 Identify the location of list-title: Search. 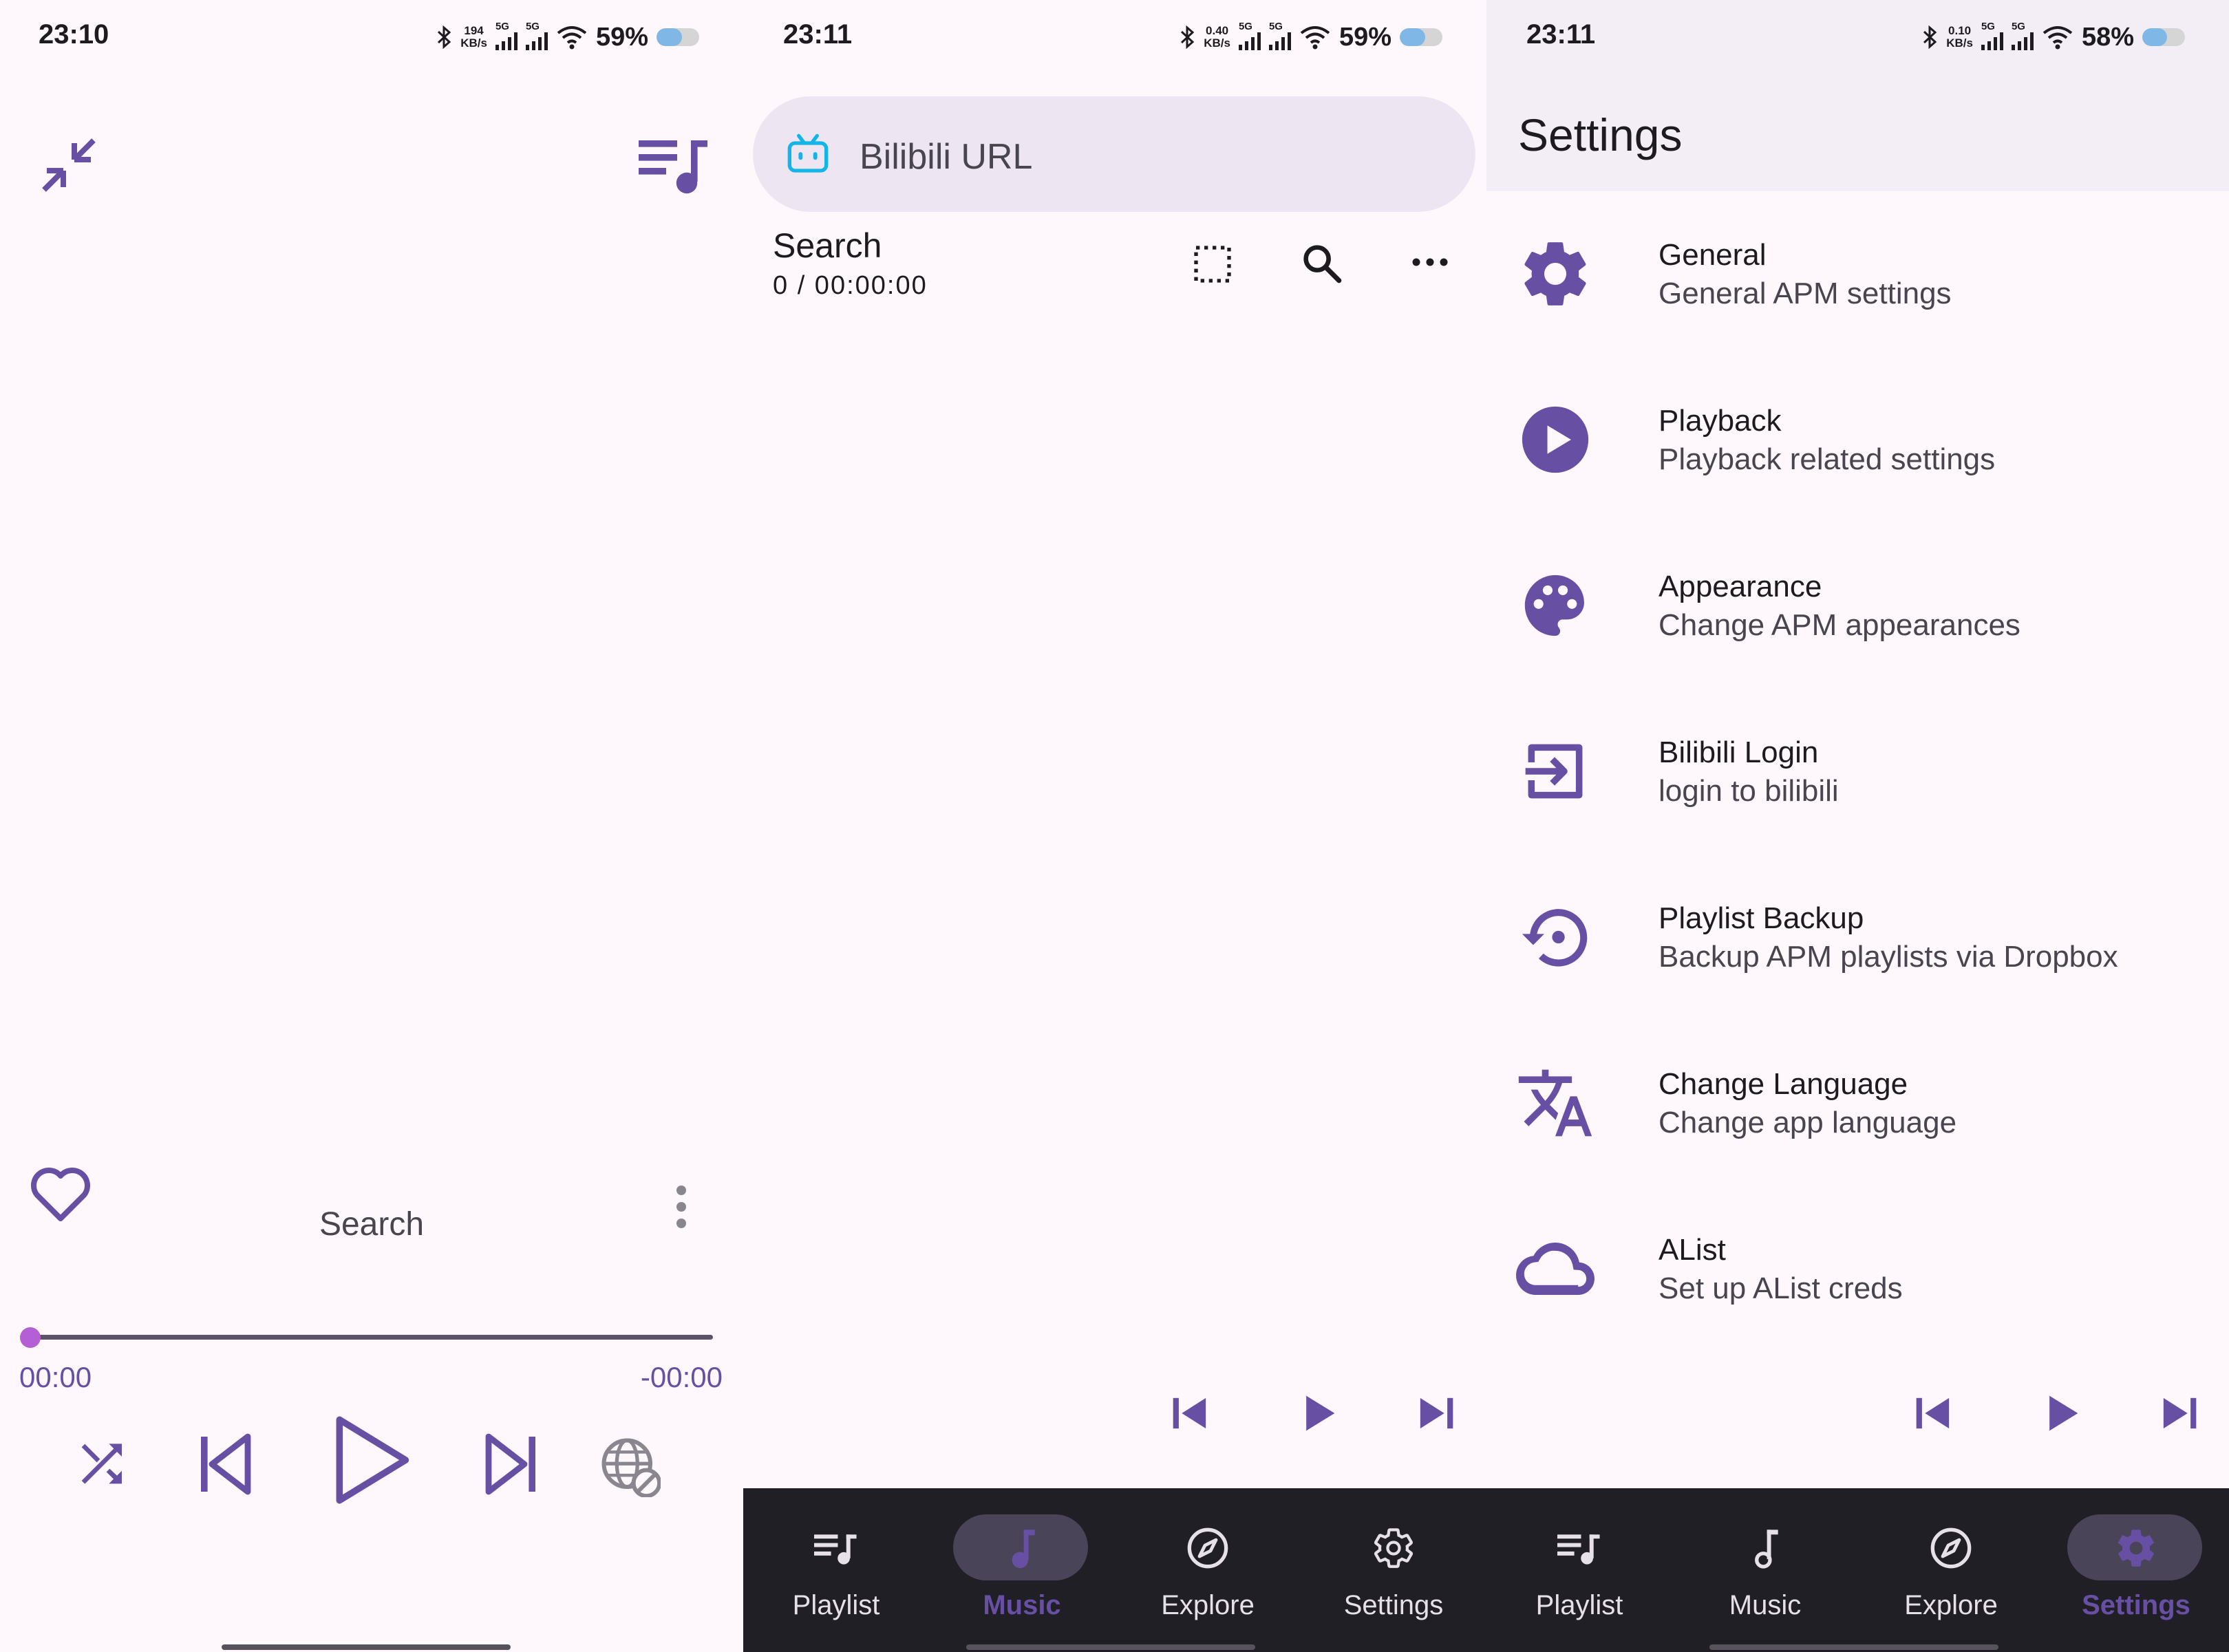
(827, 245).